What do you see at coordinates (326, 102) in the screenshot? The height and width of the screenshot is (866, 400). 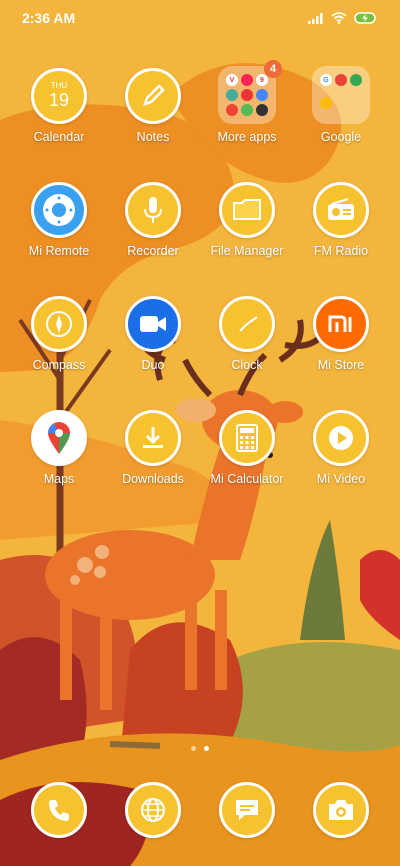 I see `photos-icon` at bounding box center [326, 102].